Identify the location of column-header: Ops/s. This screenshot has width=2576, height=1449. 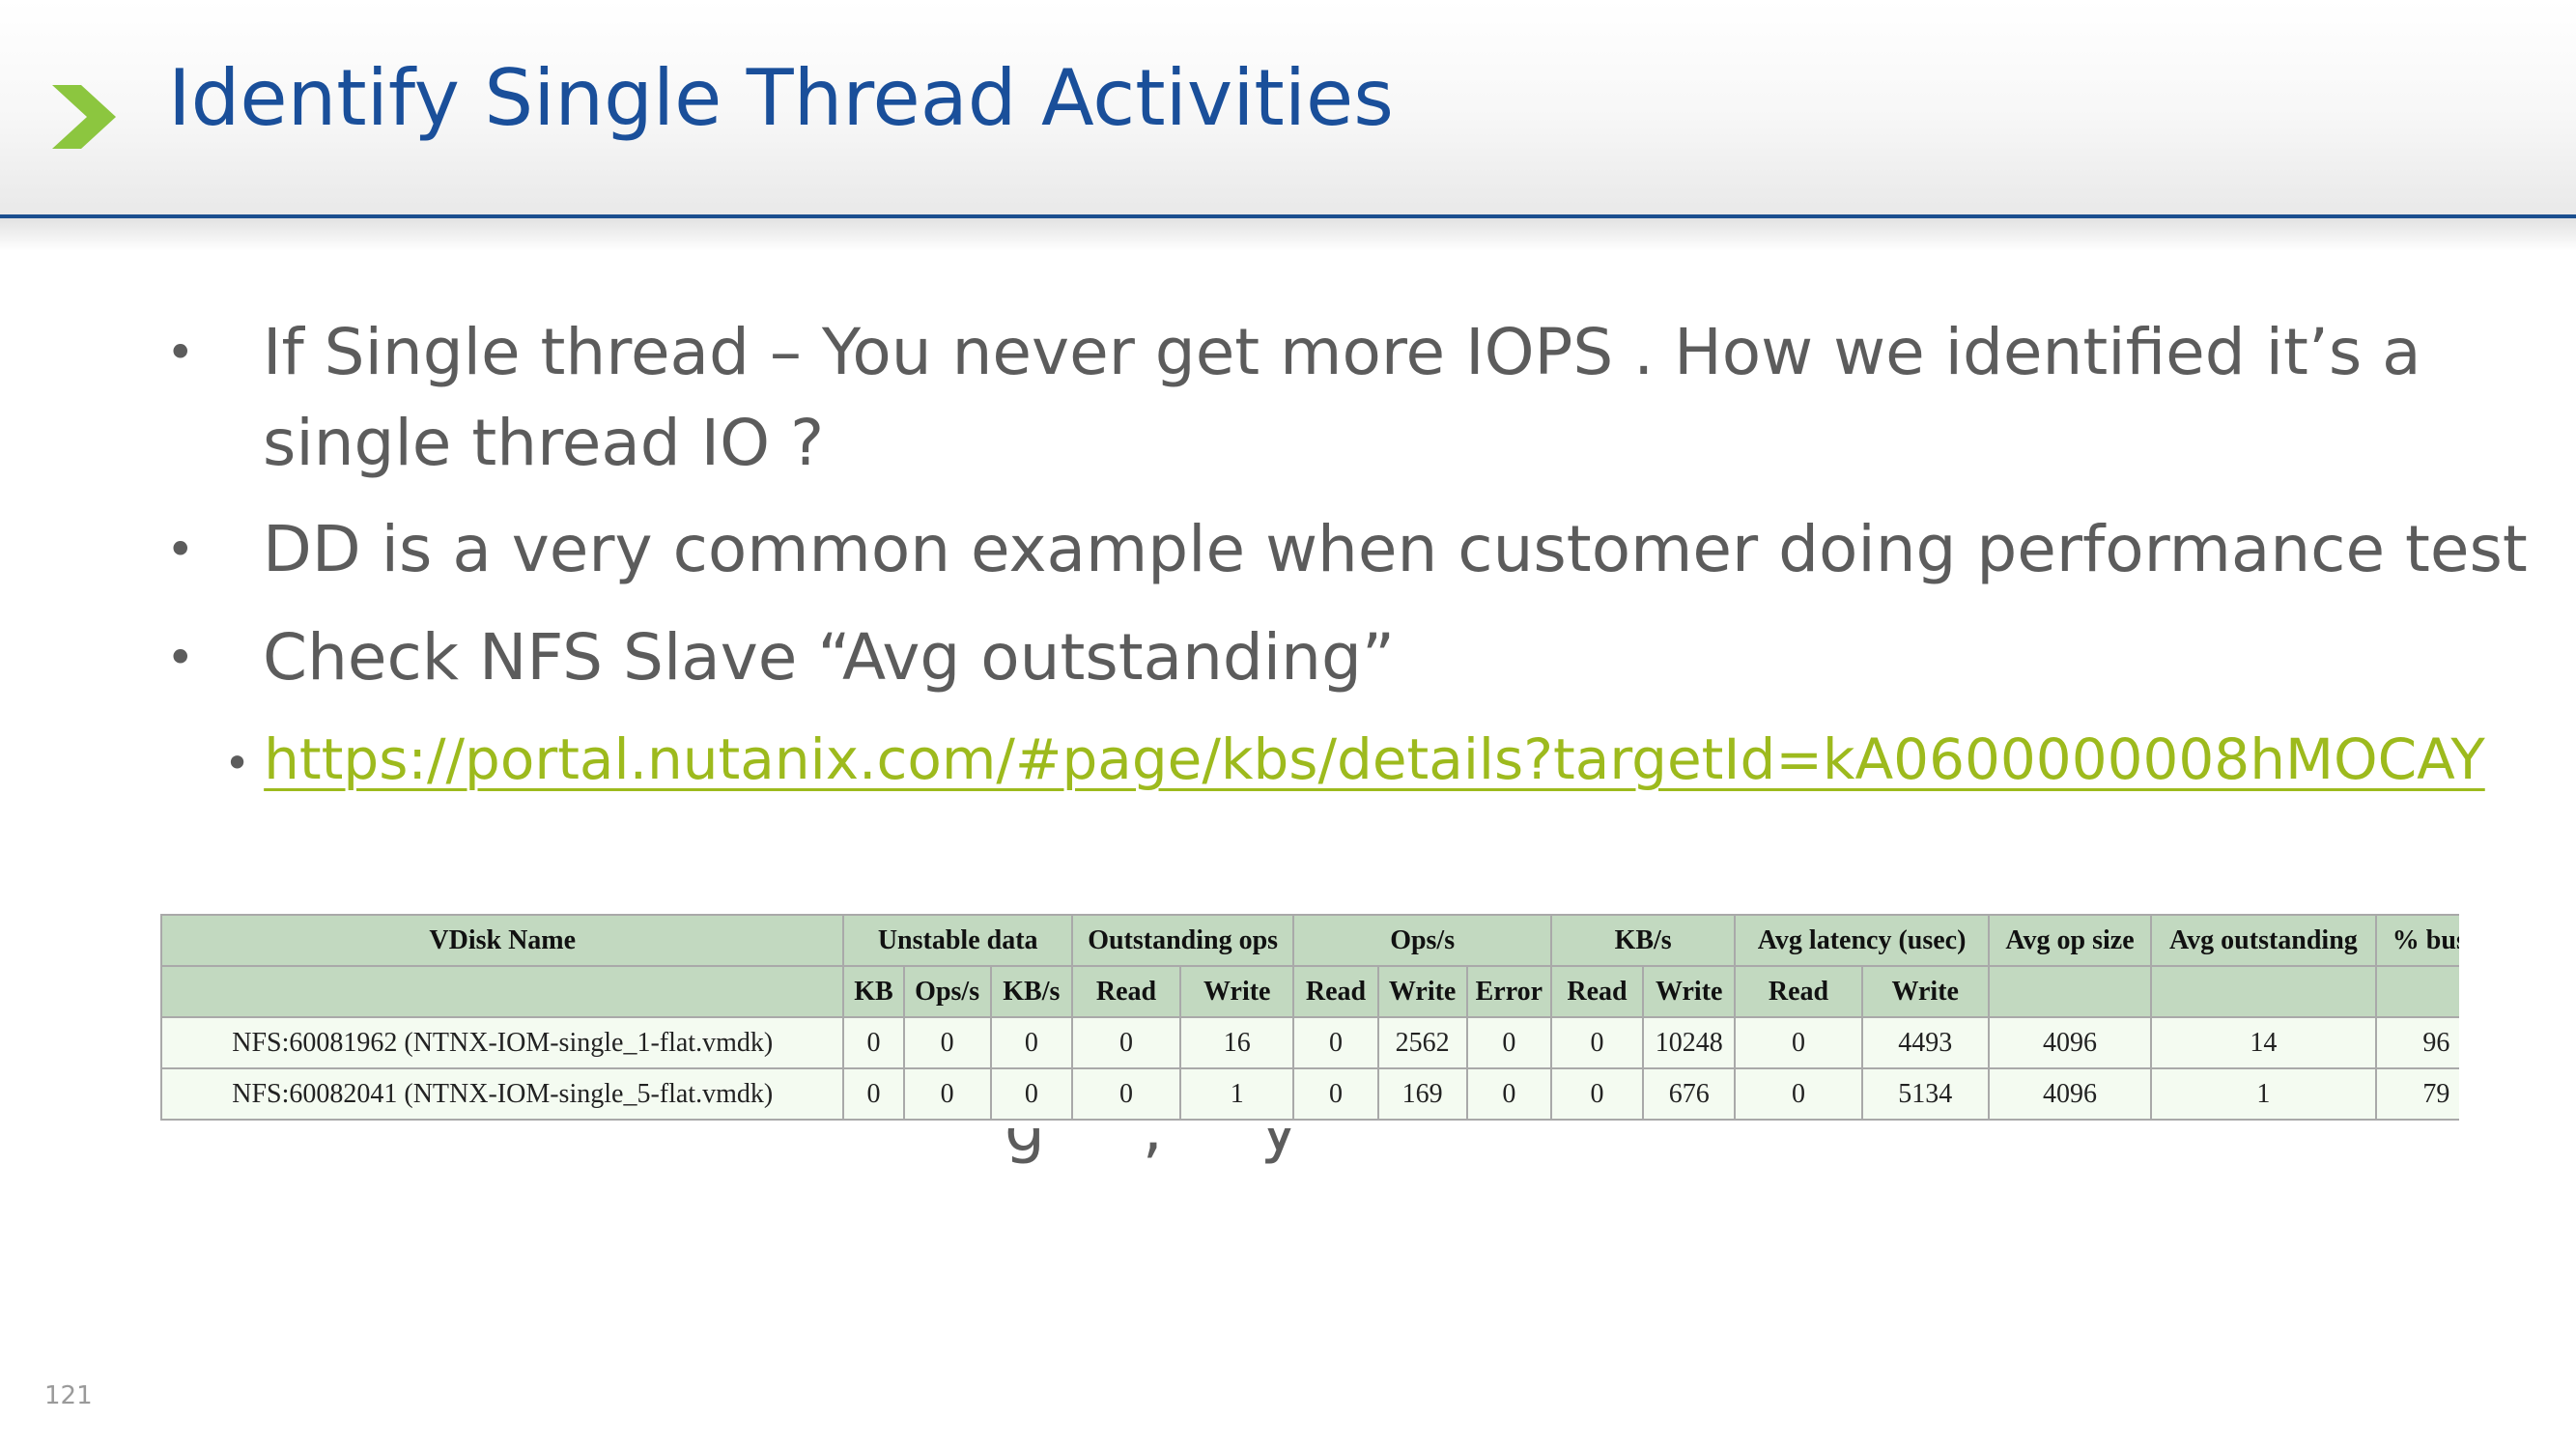
(1422, 940).